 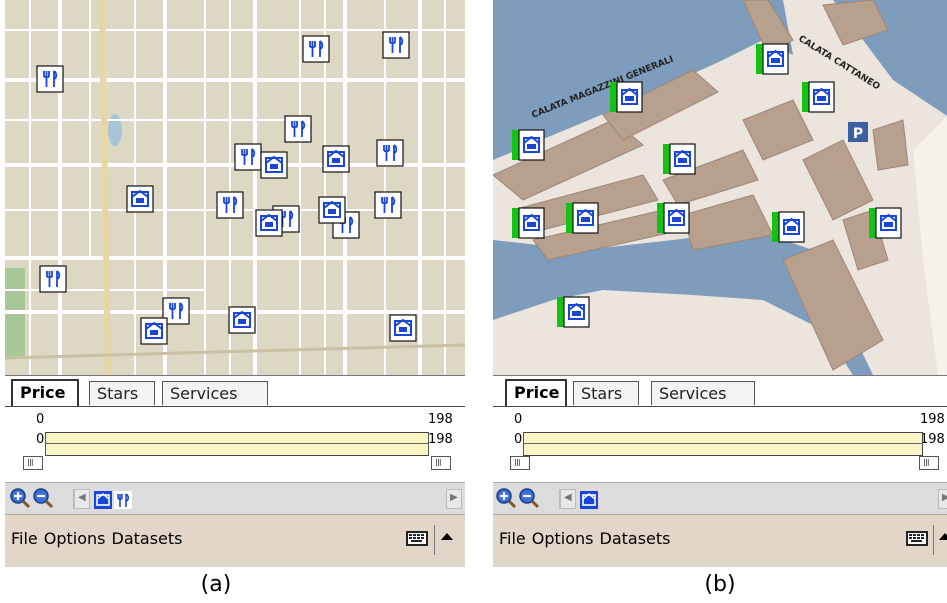 What do you see at coordinates (216, 584) in the screenshot?
I see `caption-a: (a)` at bounding box center [216, 584].